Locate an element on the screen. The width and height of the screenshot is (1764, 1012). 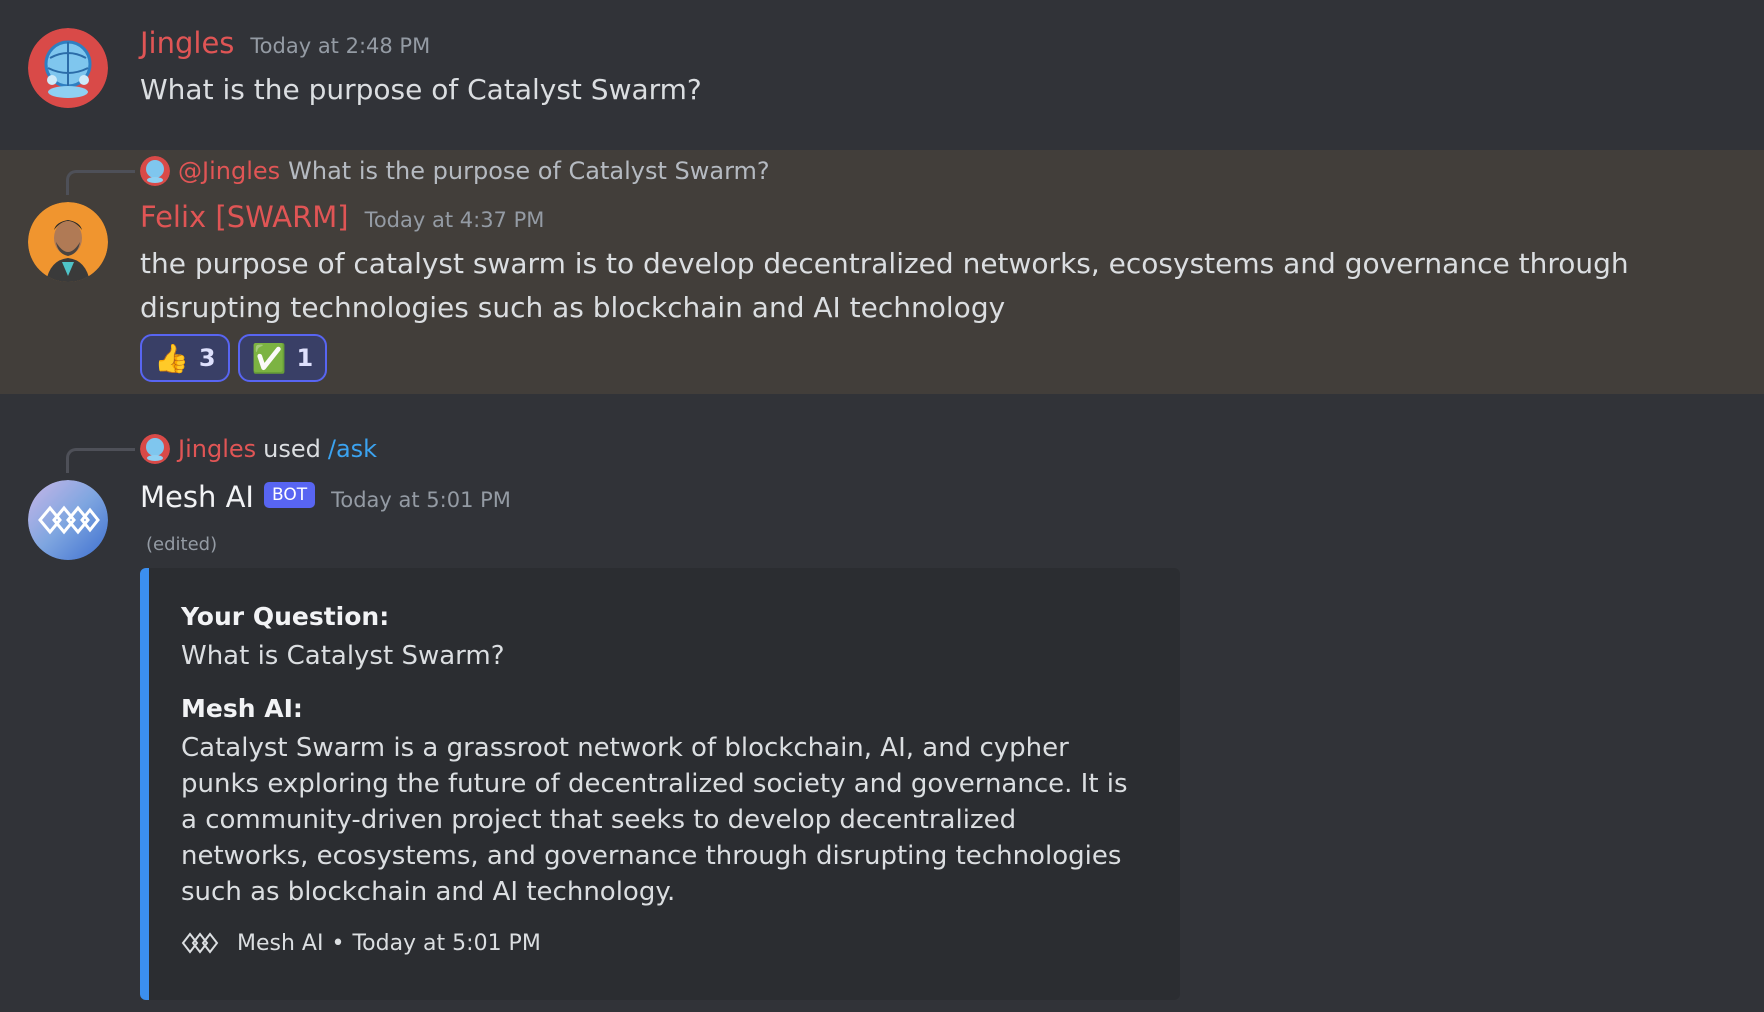
embed-answer-label: Mesh AI: is located at coordinates (242, 708).